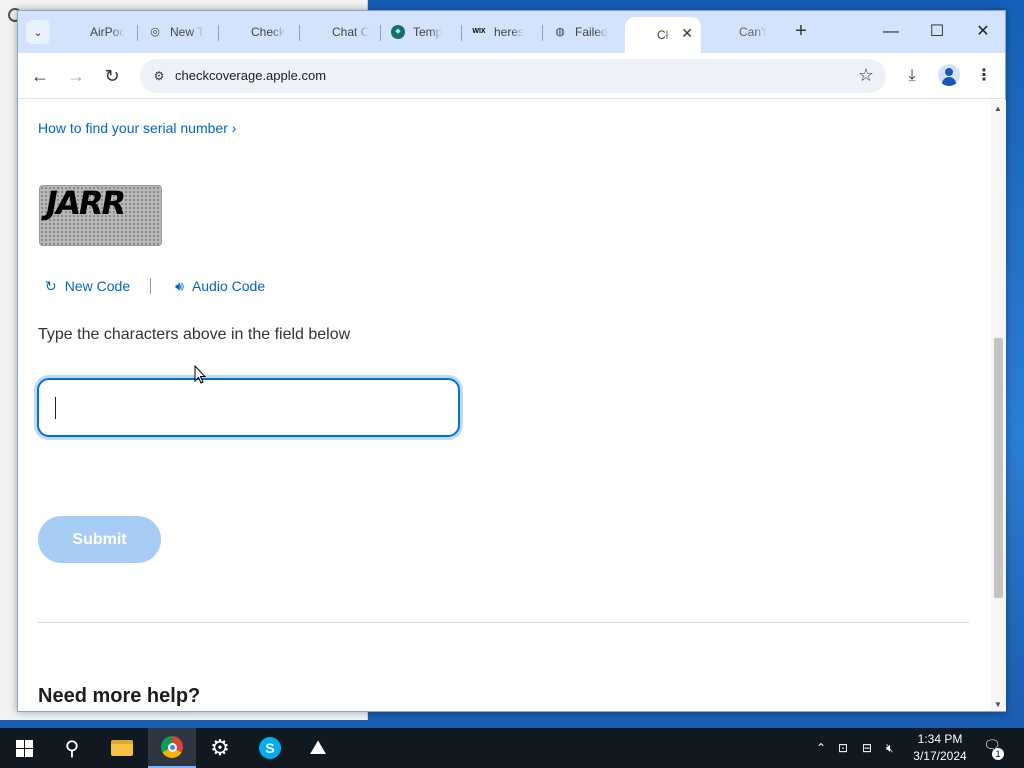 Image resolution: width=1024 pixels, height=768 pixels. Describe the element at coordinates (178, 32) in the screenshot. I see `tab-new-tab: ◎ New T` at that location.